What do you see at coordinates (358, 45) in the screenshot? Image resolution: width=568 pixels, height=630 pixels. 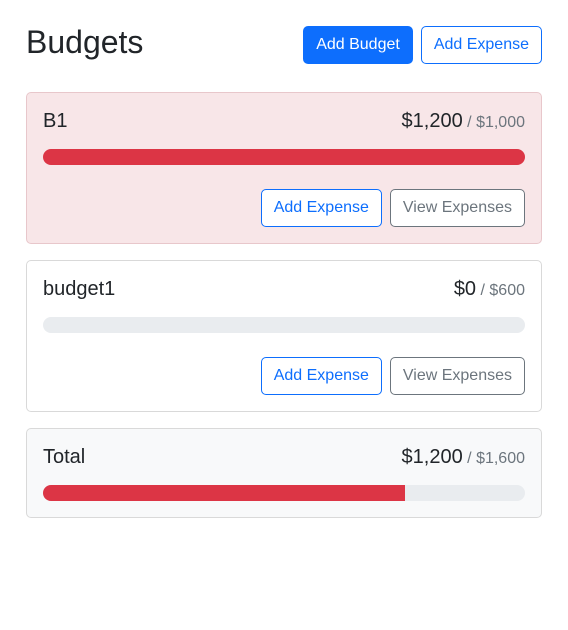 I see `add-budget-button: Add Budget` at bounding box center [358, 45].